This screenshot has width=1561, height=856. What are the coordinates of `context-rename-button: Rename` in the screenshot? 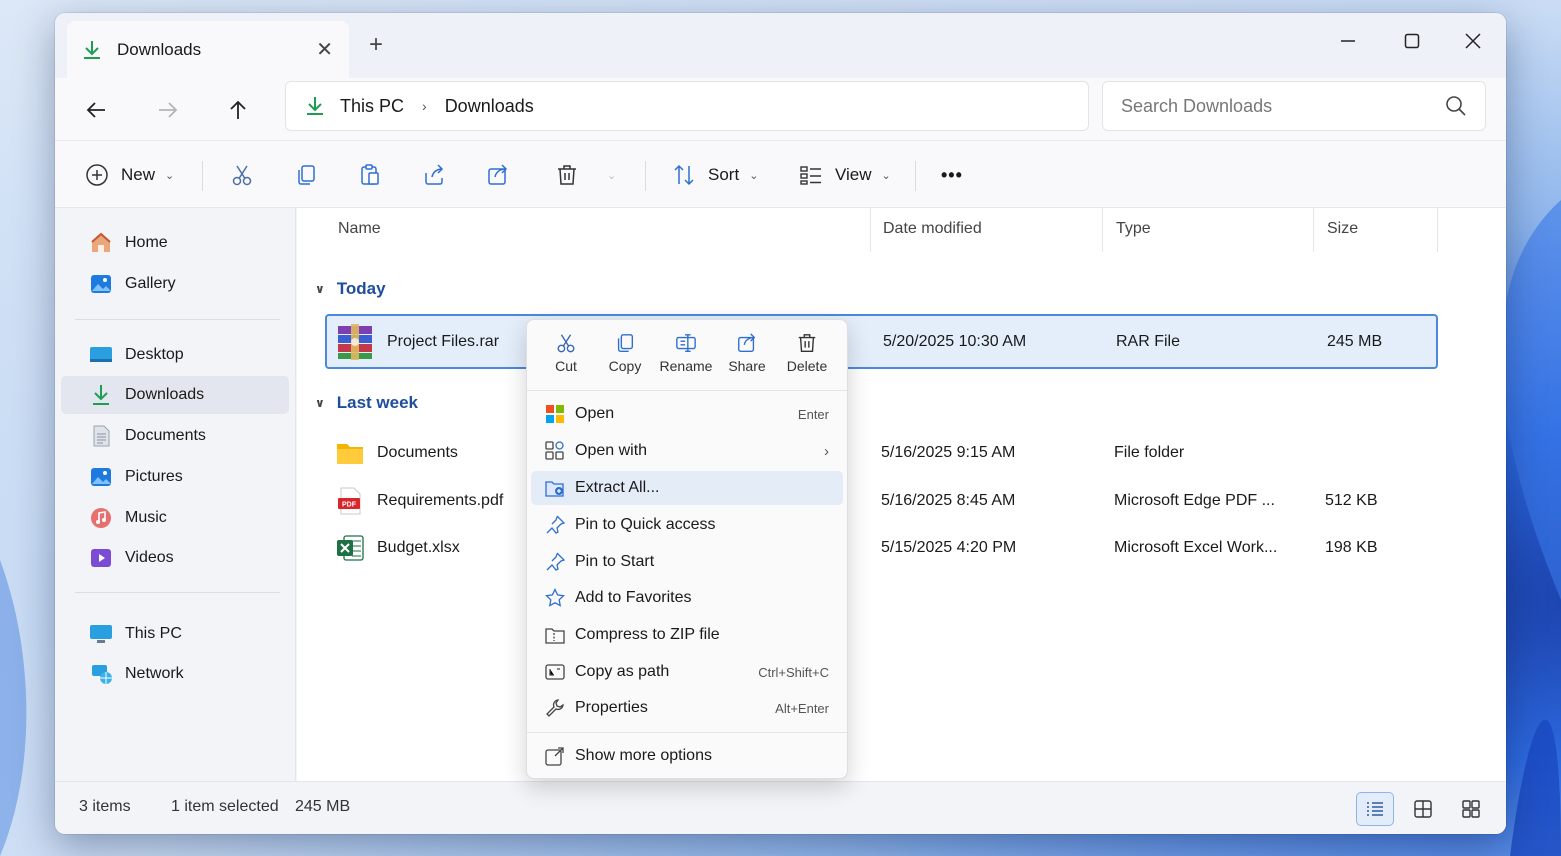 It's located at (686, 353).